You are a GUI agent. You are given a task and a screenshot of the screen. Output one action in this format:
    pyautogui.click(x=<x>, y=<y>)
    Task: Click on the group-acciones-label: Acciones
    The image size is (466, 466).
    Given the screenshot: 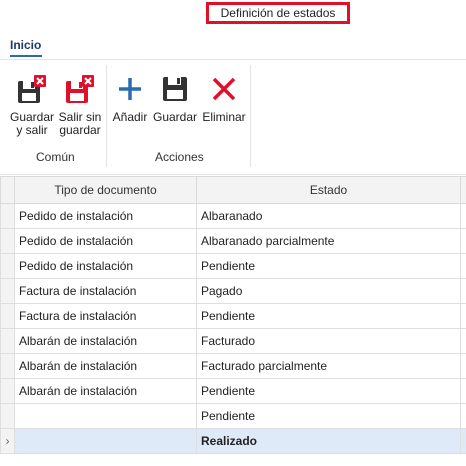 What is the action you would take?
    pyautogui.click(x=179, y=157)
    